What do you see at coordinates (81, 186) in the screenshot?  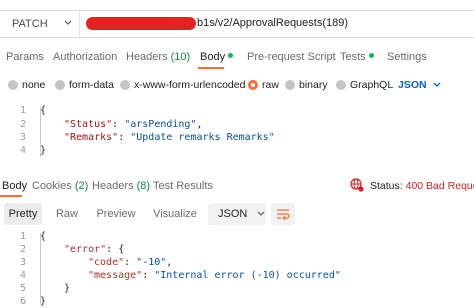 I see `cookies-count: (2)` at bounding box center [81, 186].